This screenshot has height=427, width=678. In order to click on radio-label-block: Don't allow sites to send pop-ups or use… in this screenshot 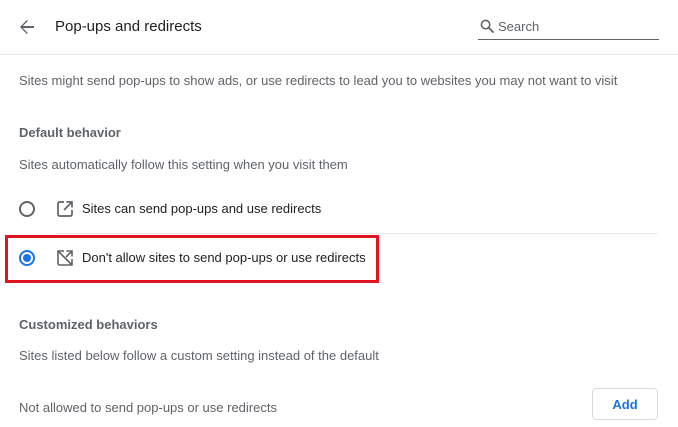, I will do `click(224, 257)`.